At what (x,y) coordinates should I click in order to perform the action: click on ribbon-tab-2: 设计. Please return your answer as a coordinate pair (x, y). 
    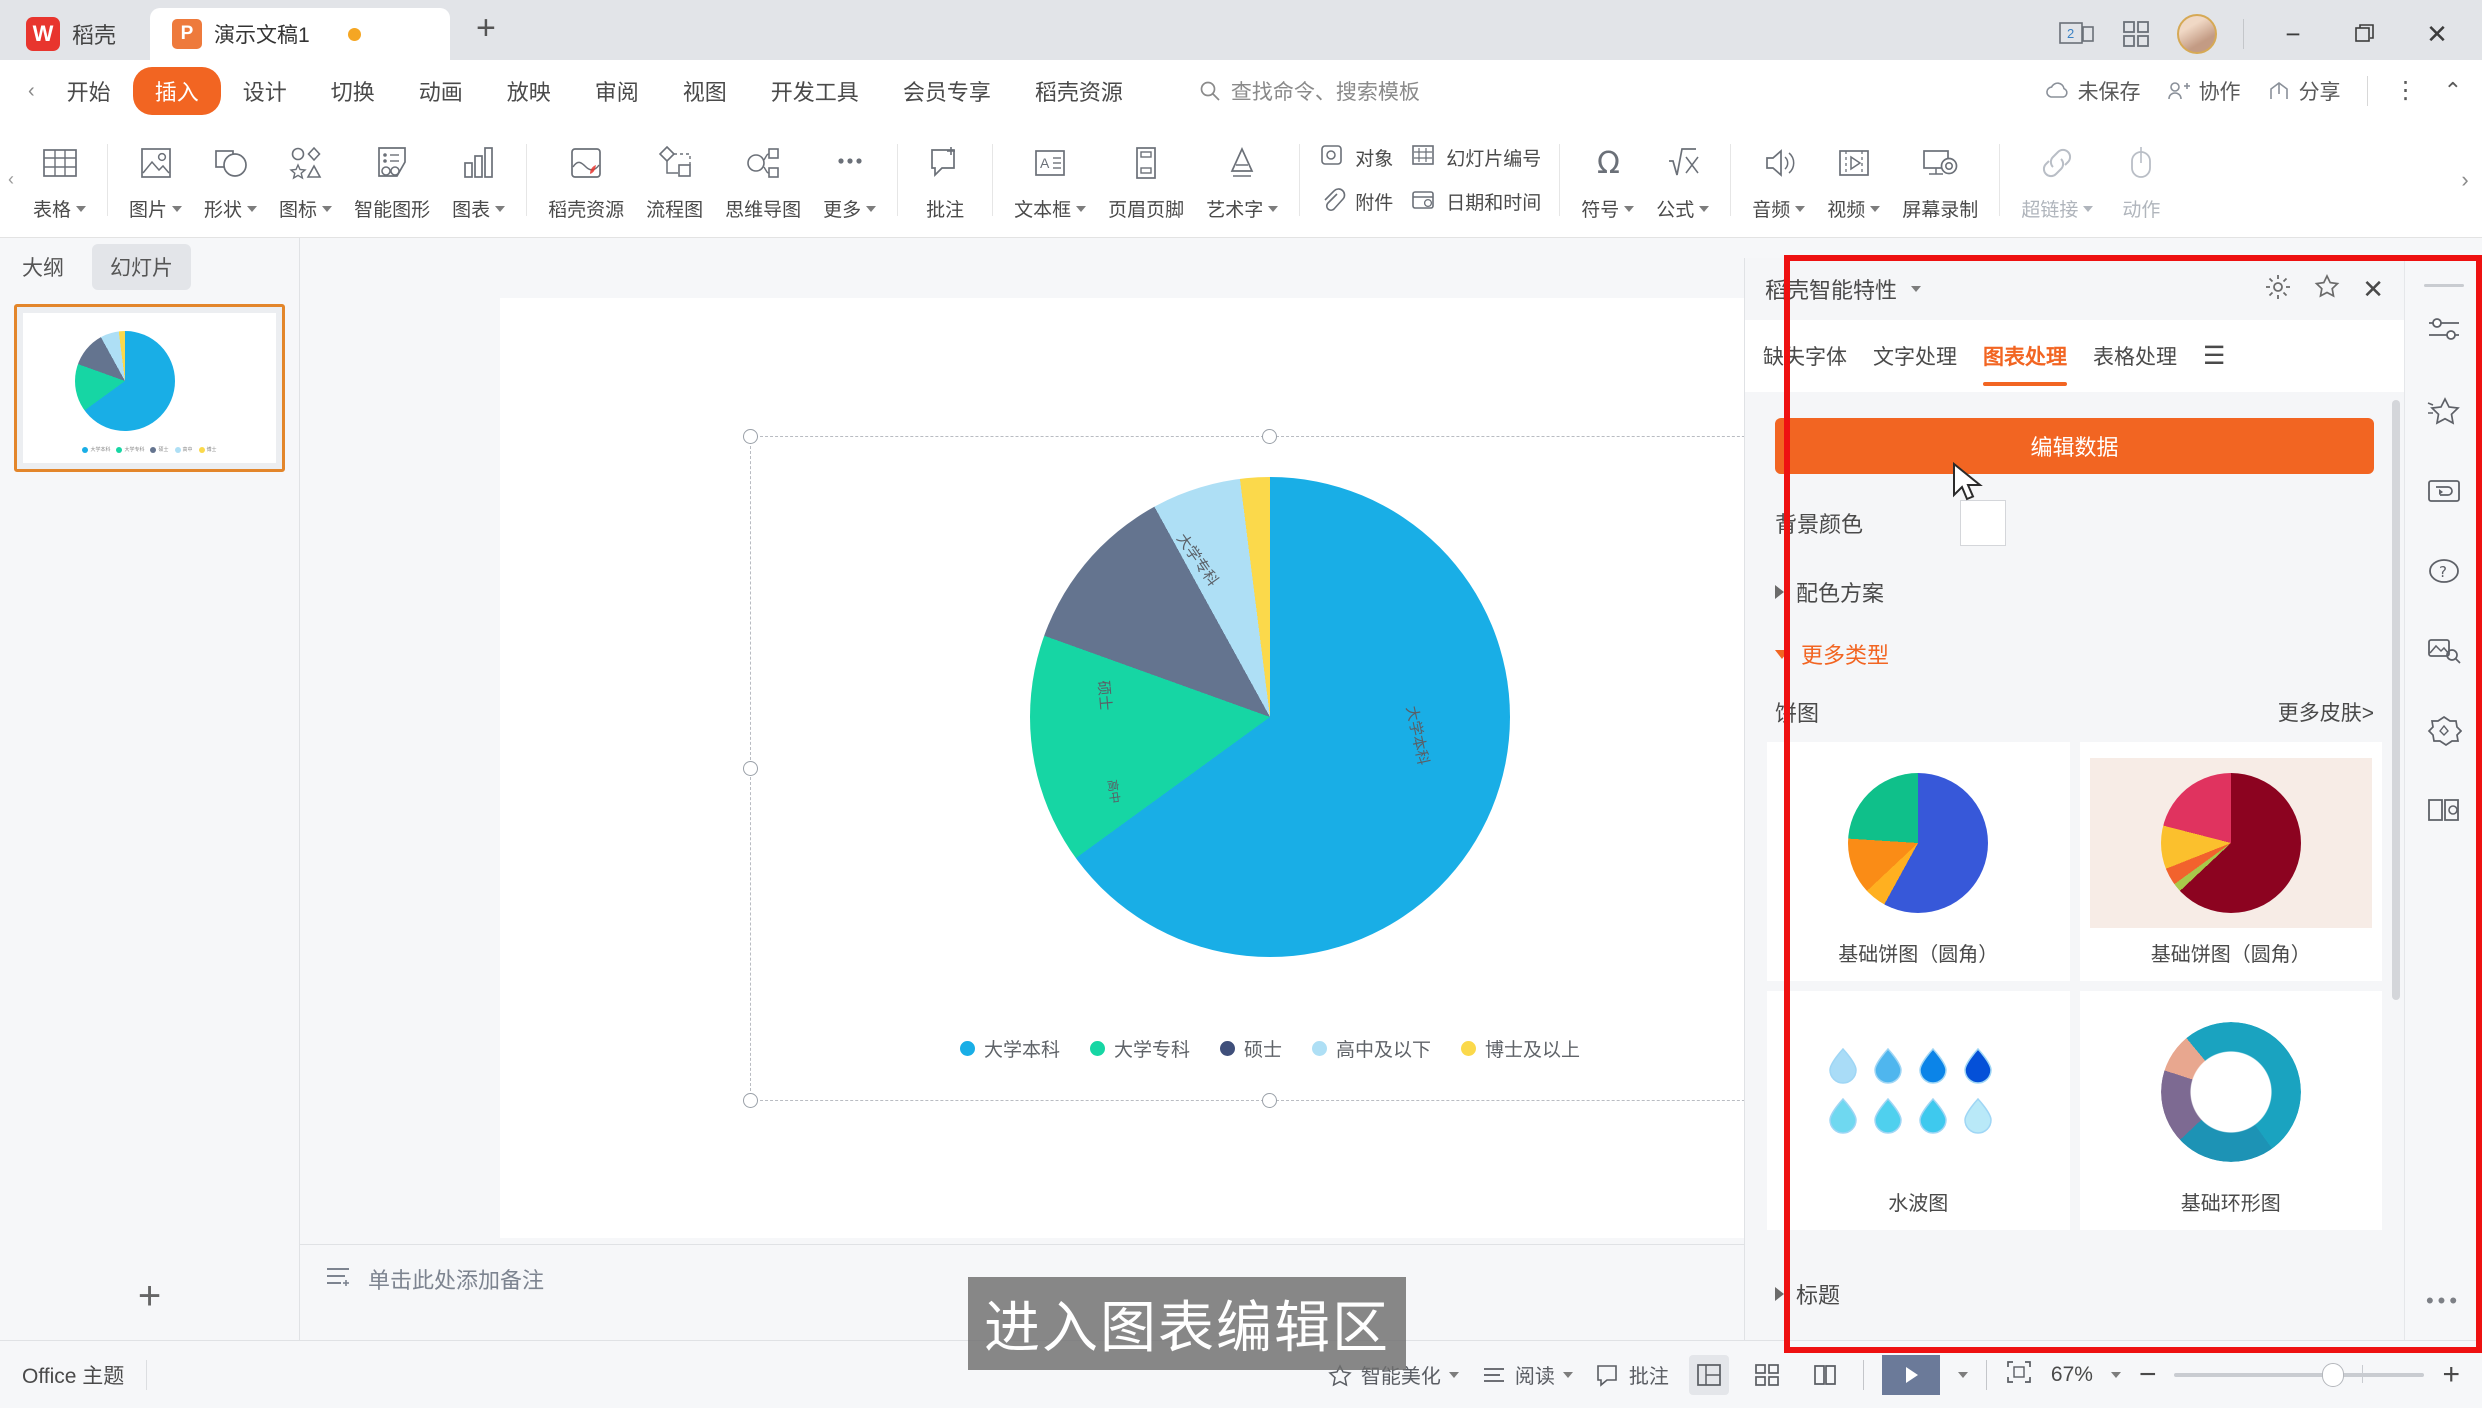
    Looking at the image, I should click on (265, 91).